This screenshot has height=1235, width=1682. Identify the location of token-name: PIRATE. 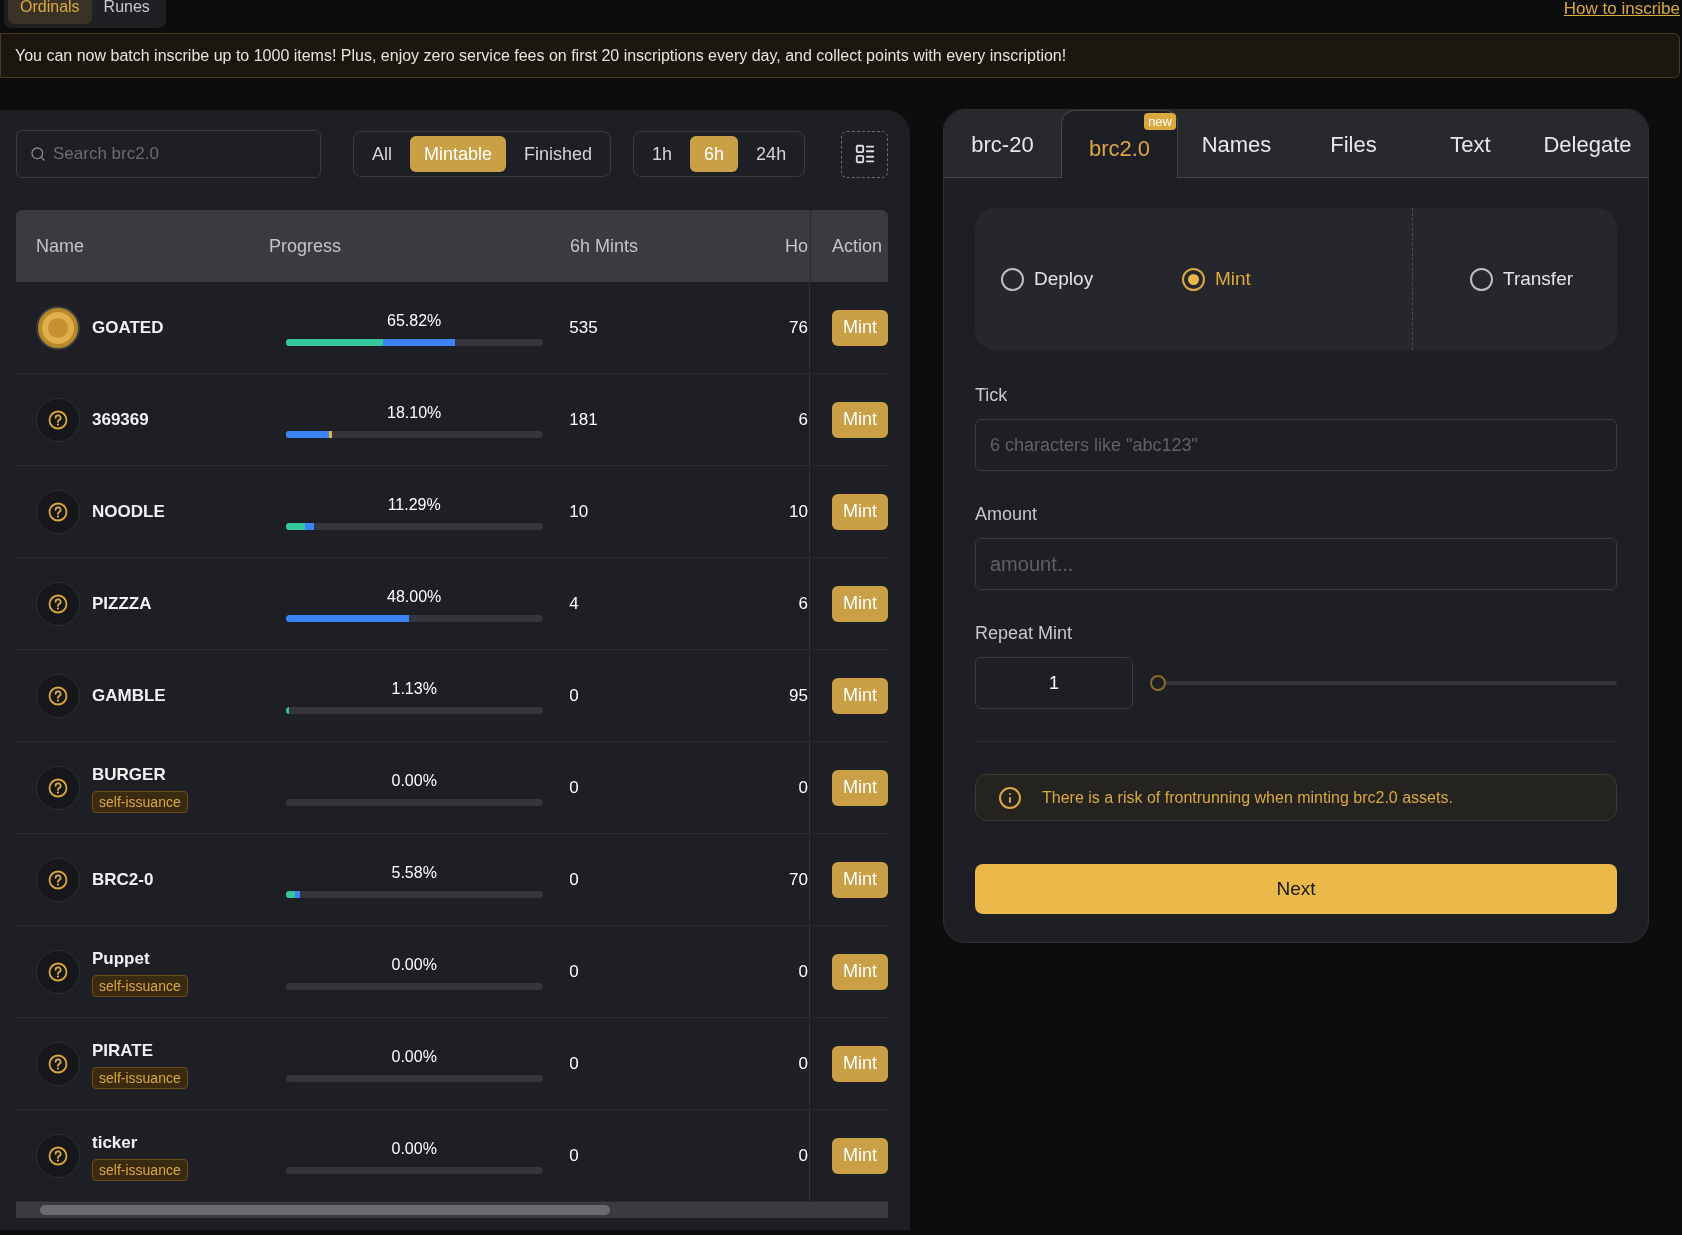
(123, 1050).